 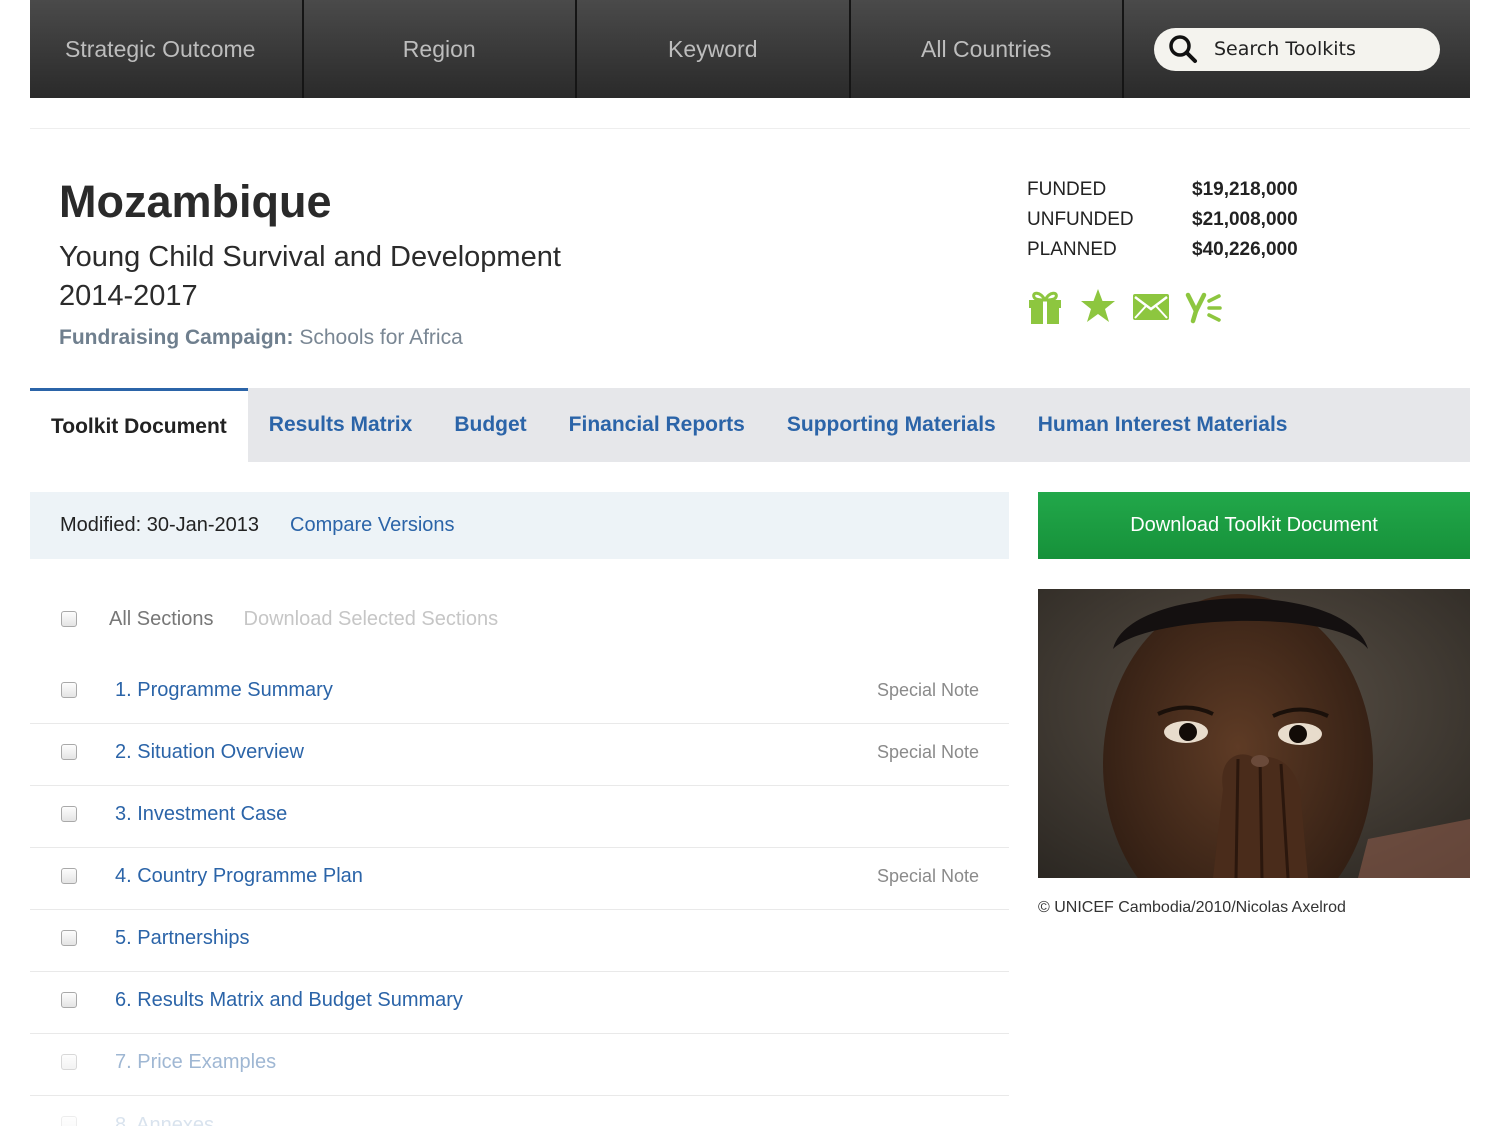 I want to click on campaign-value: Schools for Africa, so click(x=381, y=337).